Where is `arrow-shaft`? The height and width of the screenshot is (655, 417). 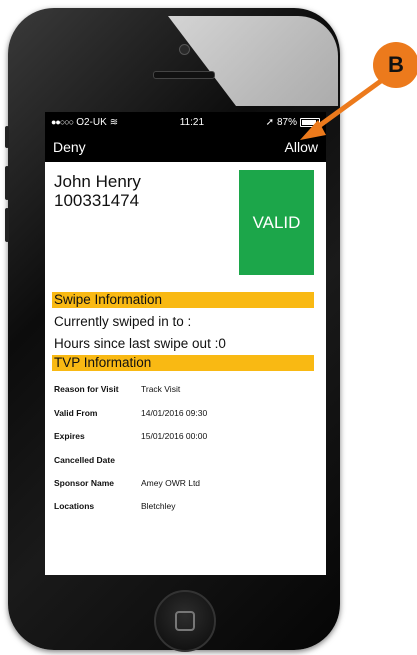 arrow-shaft is located at coordinates (348, 104).